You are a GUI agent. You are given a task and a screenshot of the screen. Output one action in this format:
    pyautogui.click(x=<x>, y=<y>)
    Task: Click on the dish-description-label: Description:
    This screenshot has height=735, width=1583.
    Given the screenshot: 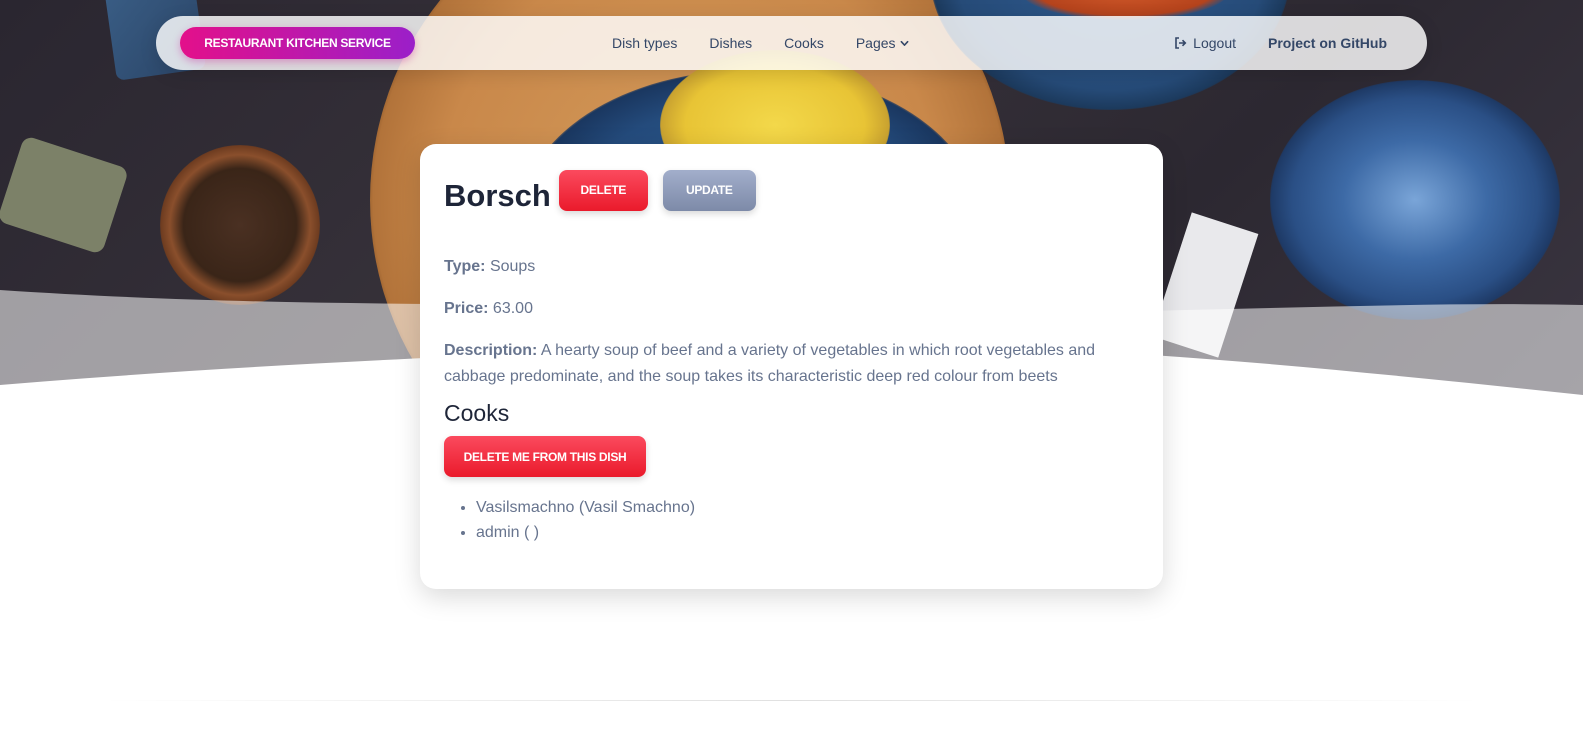 What is the action you would take?
    pyautogui.click(x=491, y=350)
    